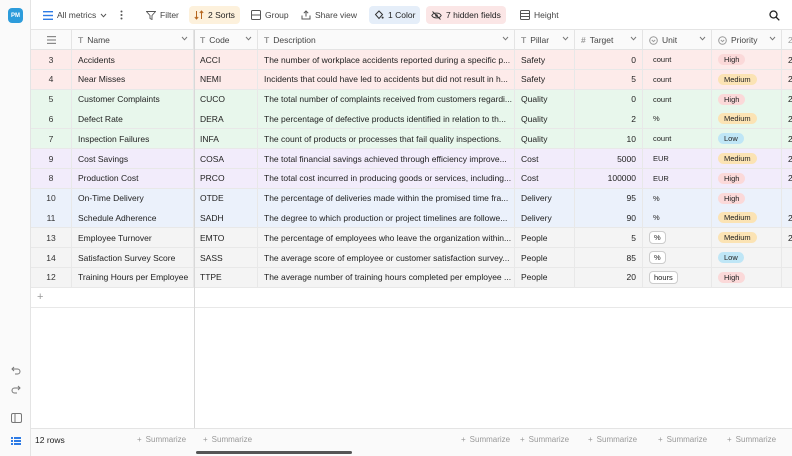  I want to click on sidebar-toggle-icon, so click(16, 418).